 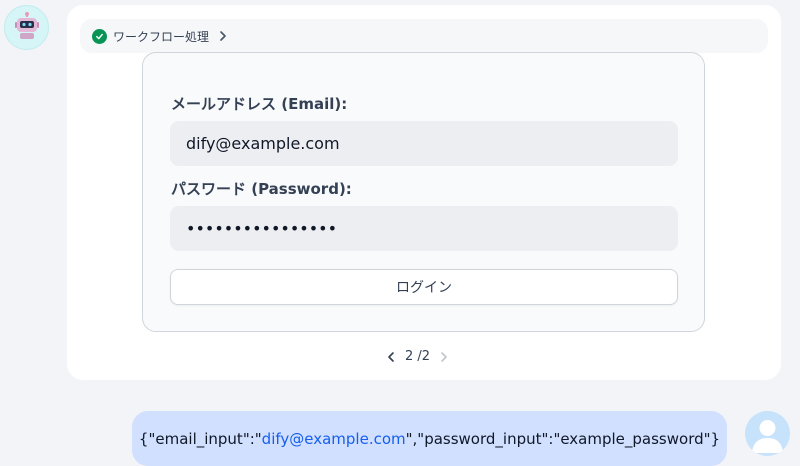 What do you see at coordinates (259, 104) in the screenshot?
I see `email-label: メールアドレス (Email):` at bounding box center [259, 104].